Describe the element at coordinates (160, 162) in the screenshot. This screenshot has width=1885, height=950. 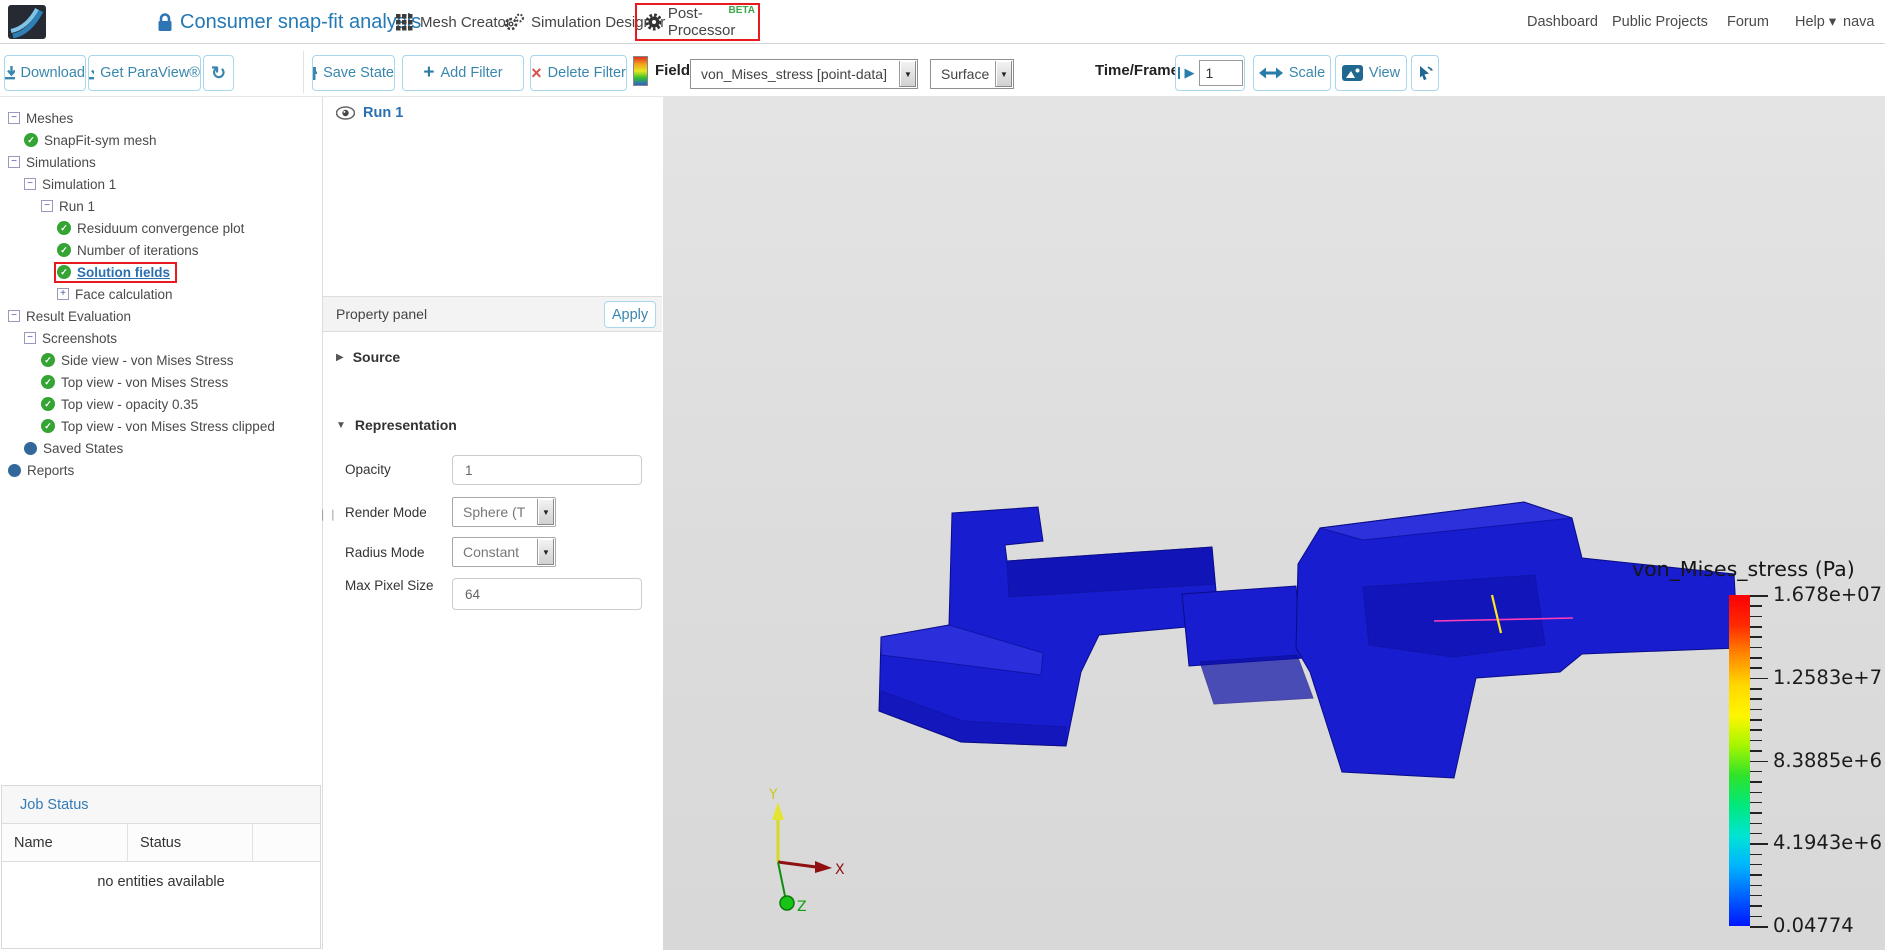
I see `tree-item: − Simulations` at that location.